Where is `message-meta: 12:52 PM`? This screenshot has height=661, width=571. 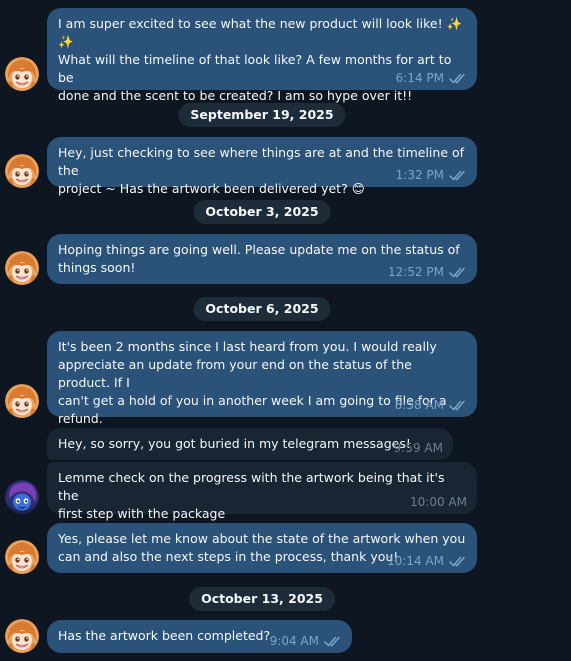 message-meta: 12:52 PM is located at coordinates (427, 272).